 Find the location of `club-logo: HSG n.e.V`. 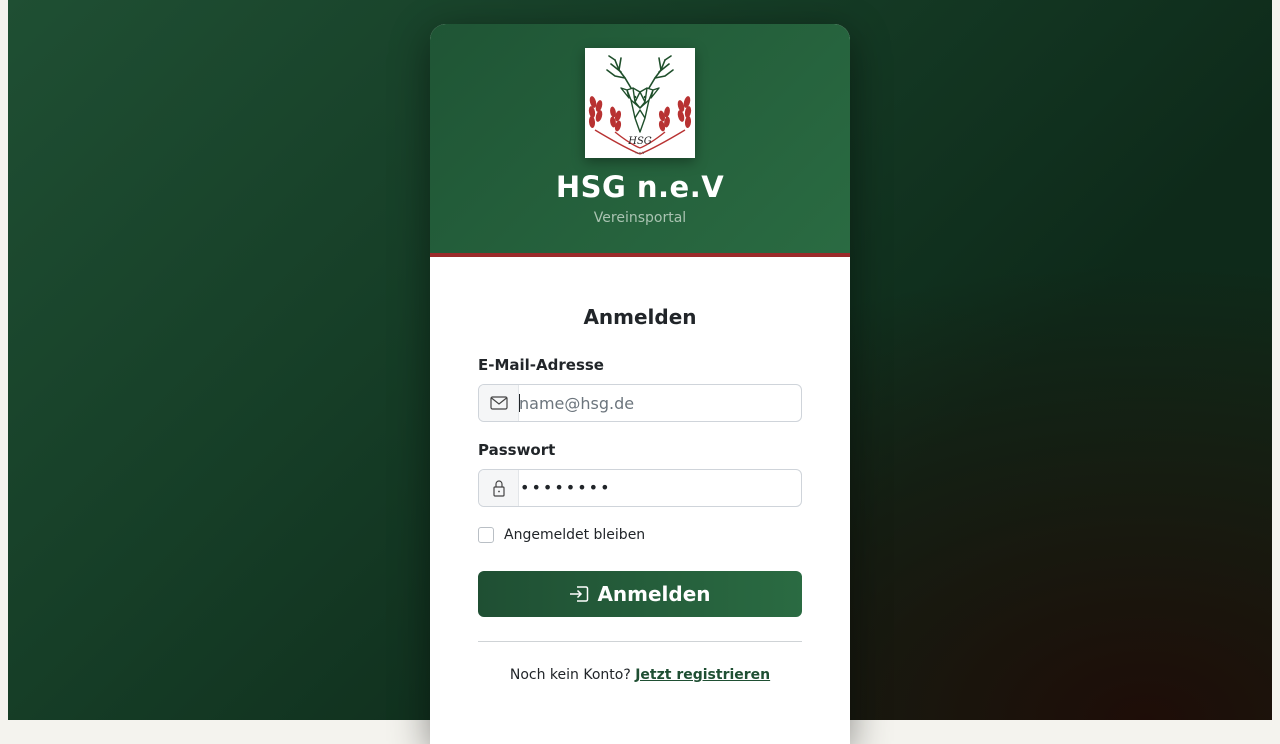

club-logo: HSG n.e.V is located at coordinates (640, 103).